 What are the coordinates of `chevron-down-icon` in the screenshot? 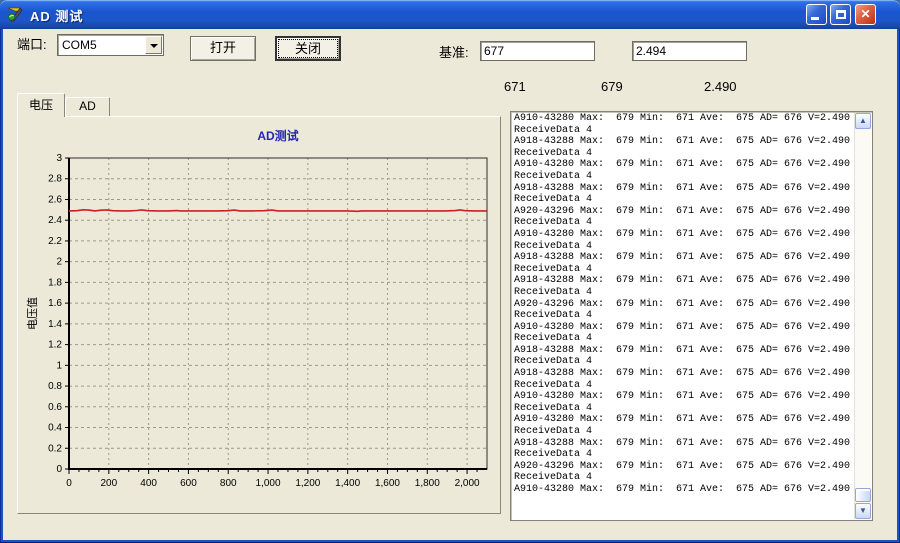 It's located at (154, 46).